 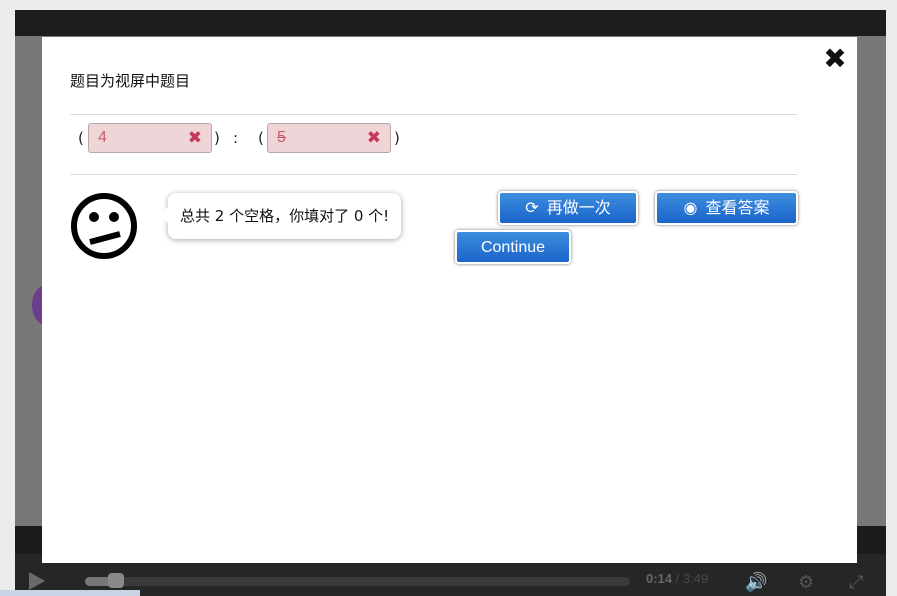 What do you see at coordinates (532, 207) in the screenshot?
I see `refresh-icon: ⟳` at bounding box center [532, 207].